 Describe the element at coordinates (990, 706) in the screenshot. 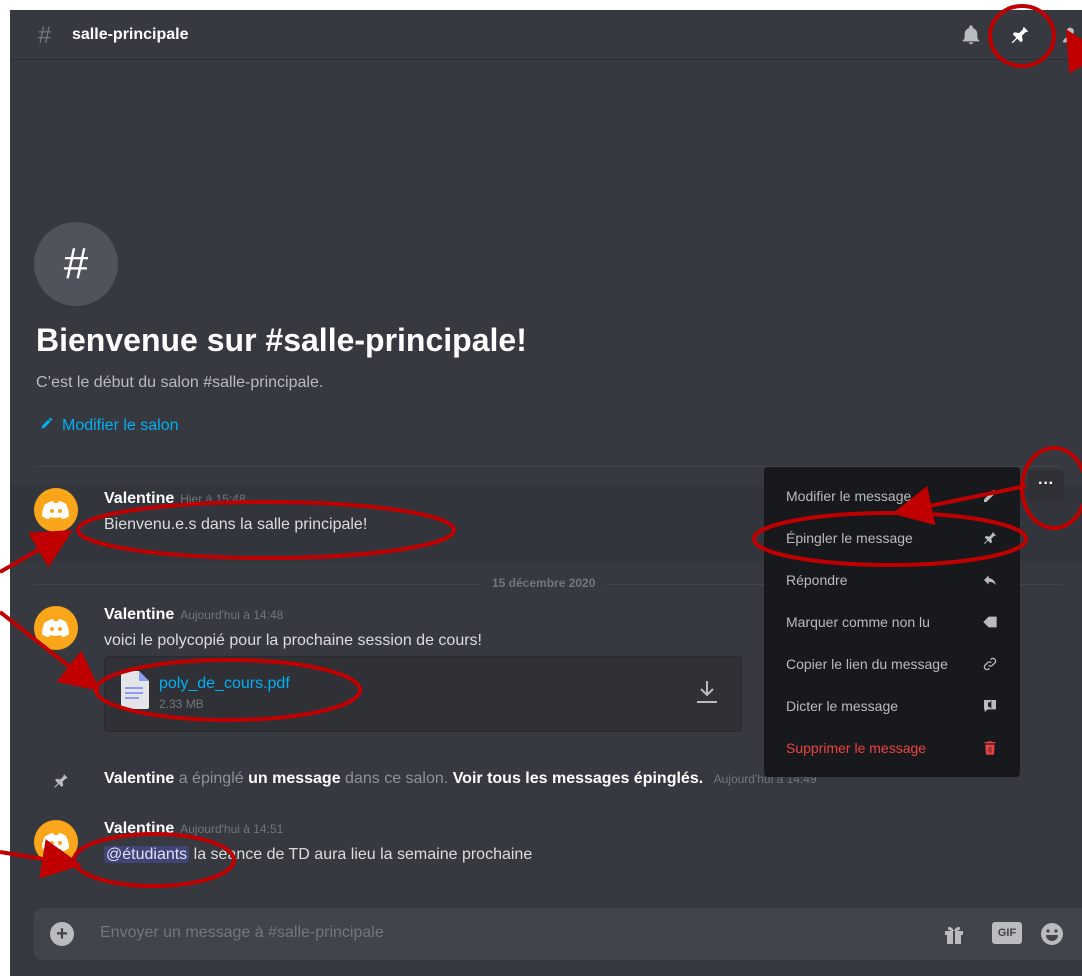

I see `speak-icon` at that location.